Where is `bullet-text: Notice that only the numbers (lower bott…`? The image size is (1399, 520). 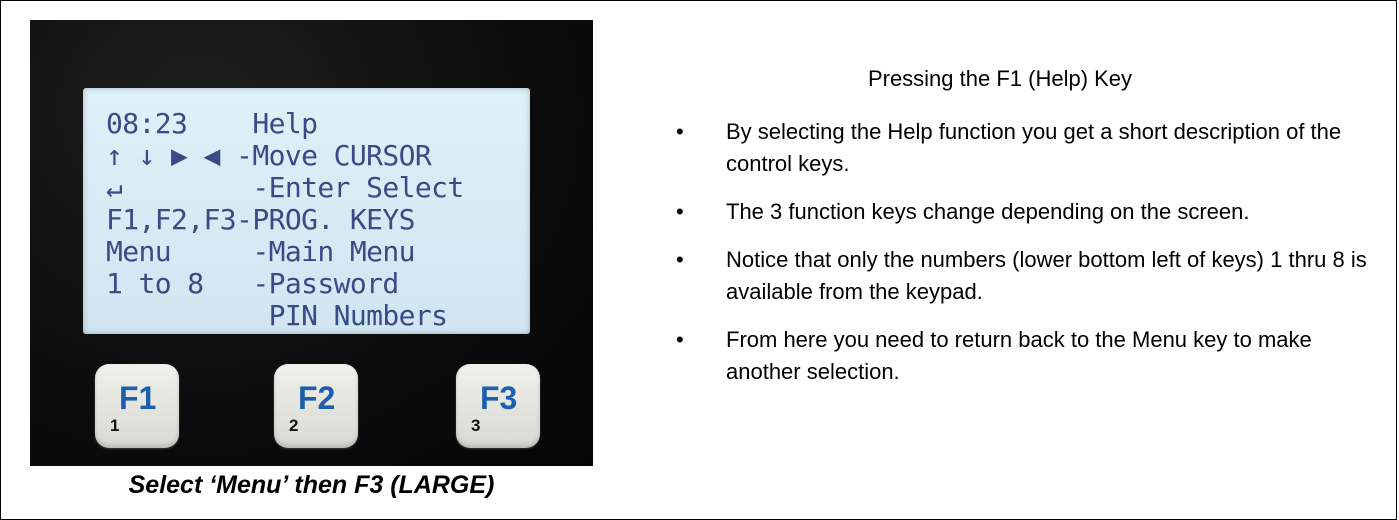 bullet-text: Notice that only the numbers (lower bott… is located at coordinates (1046, 275).